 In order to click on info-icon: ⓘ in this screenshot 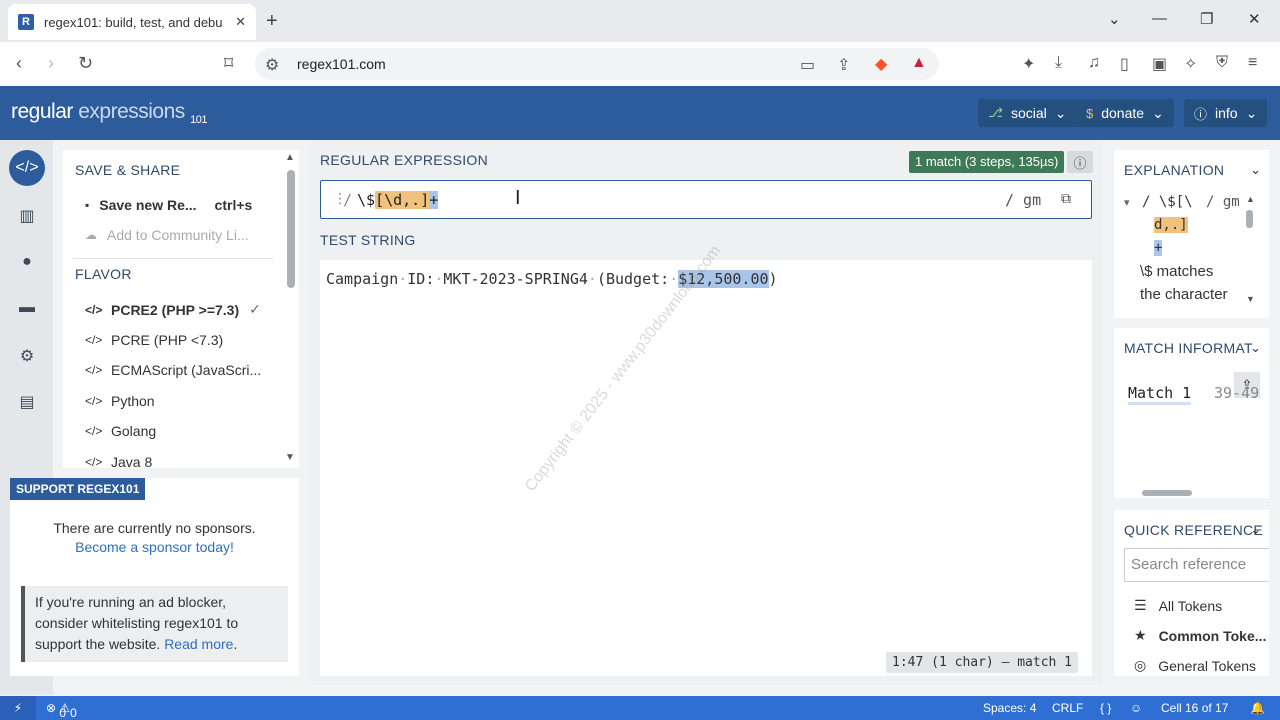, I will do `click(1080, 162)`.